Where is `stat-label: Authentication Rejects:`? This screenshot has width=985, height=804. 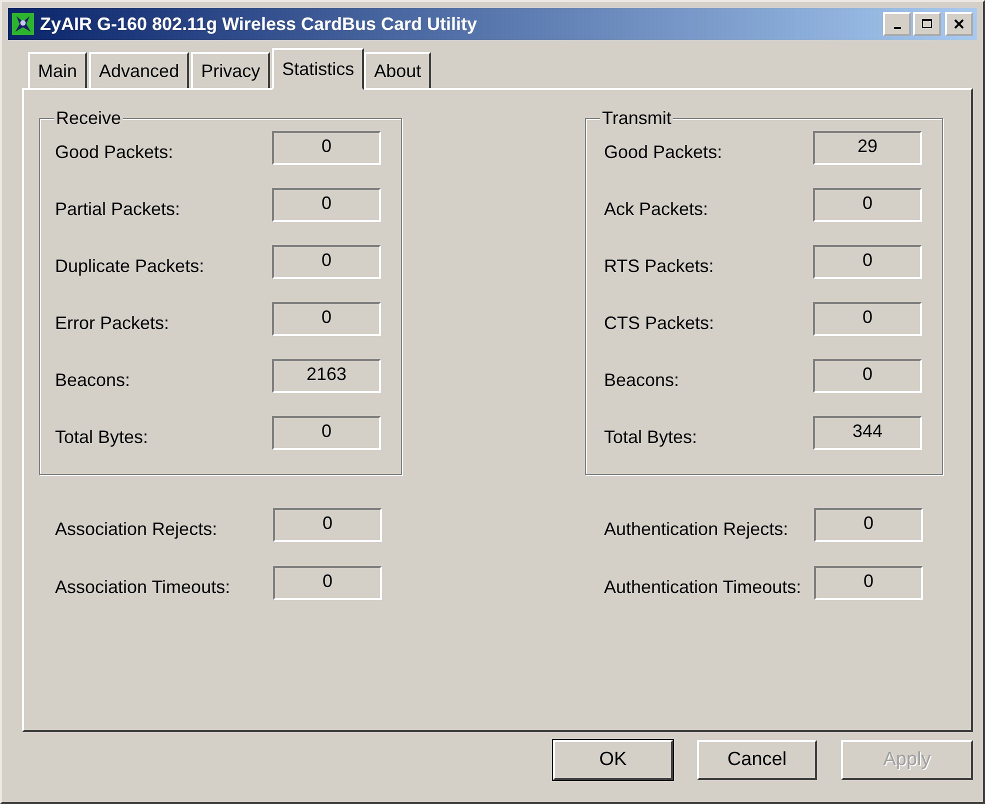 stat-label: Authentication Rejects: is located at coordinates (697, 529).